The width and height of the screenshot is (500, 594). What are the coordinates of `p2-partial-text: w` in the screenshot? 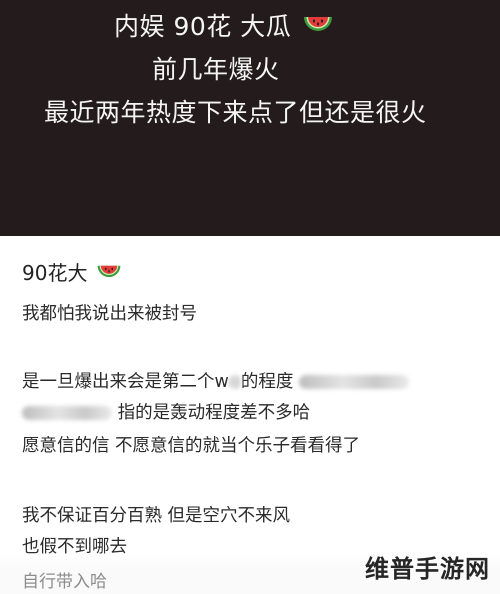 It's located at (221, 382).